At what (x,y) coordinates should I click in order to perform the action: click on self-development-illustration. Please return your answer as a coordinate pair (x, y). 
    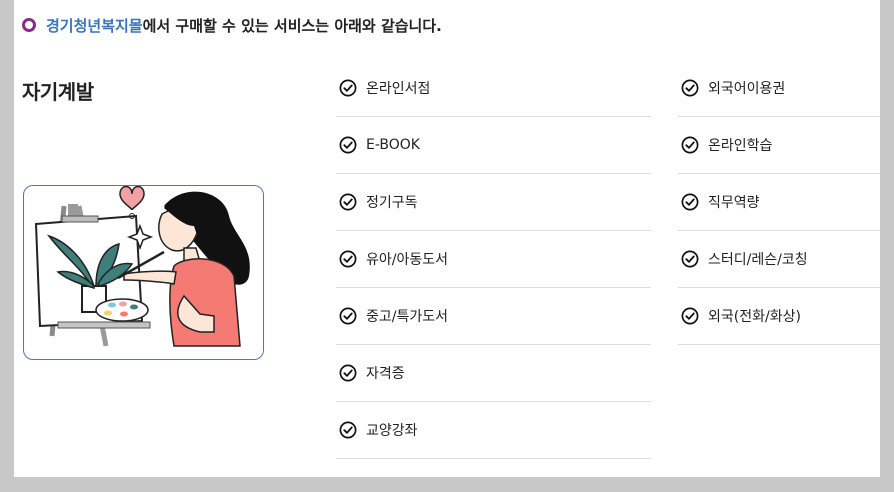
    Looking at the image, I should click on (143, 272).